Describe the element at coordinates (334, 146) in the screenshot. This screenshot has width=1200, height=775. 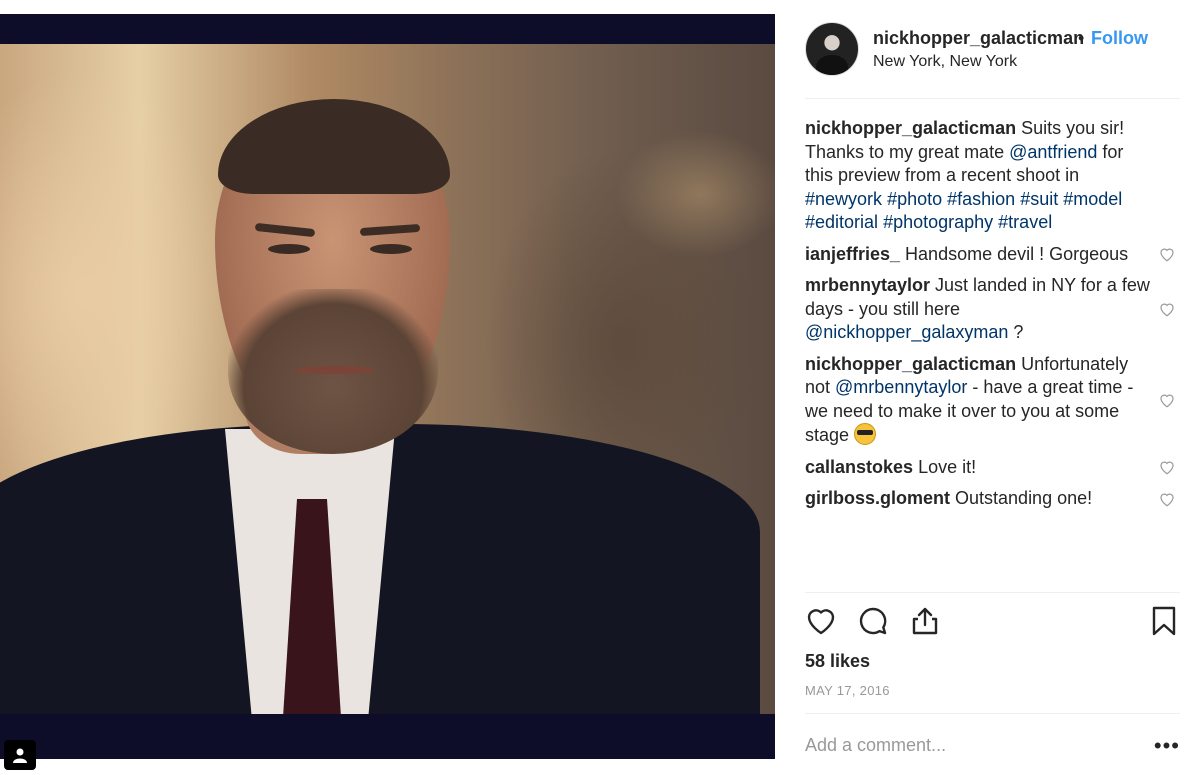
I see `hair-shape` at that location.